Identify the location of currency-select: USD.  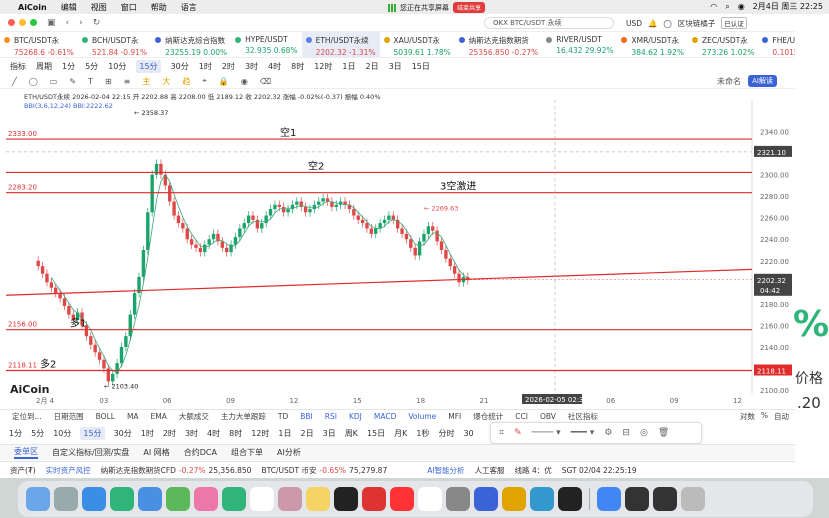
(634, 23).